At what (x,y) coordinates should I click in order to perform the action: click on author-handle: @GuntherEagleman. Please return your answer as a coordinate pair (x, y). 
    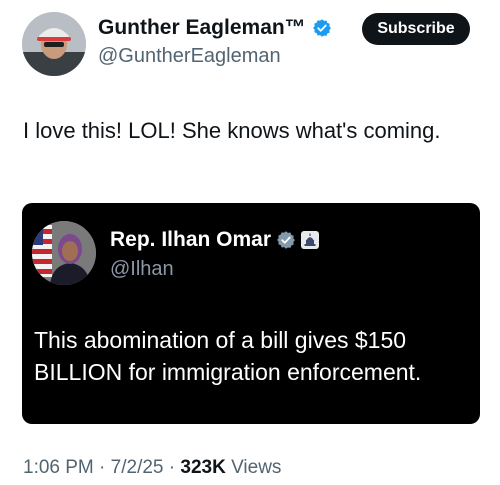
    Looking at the image, I should click on (189, 56).